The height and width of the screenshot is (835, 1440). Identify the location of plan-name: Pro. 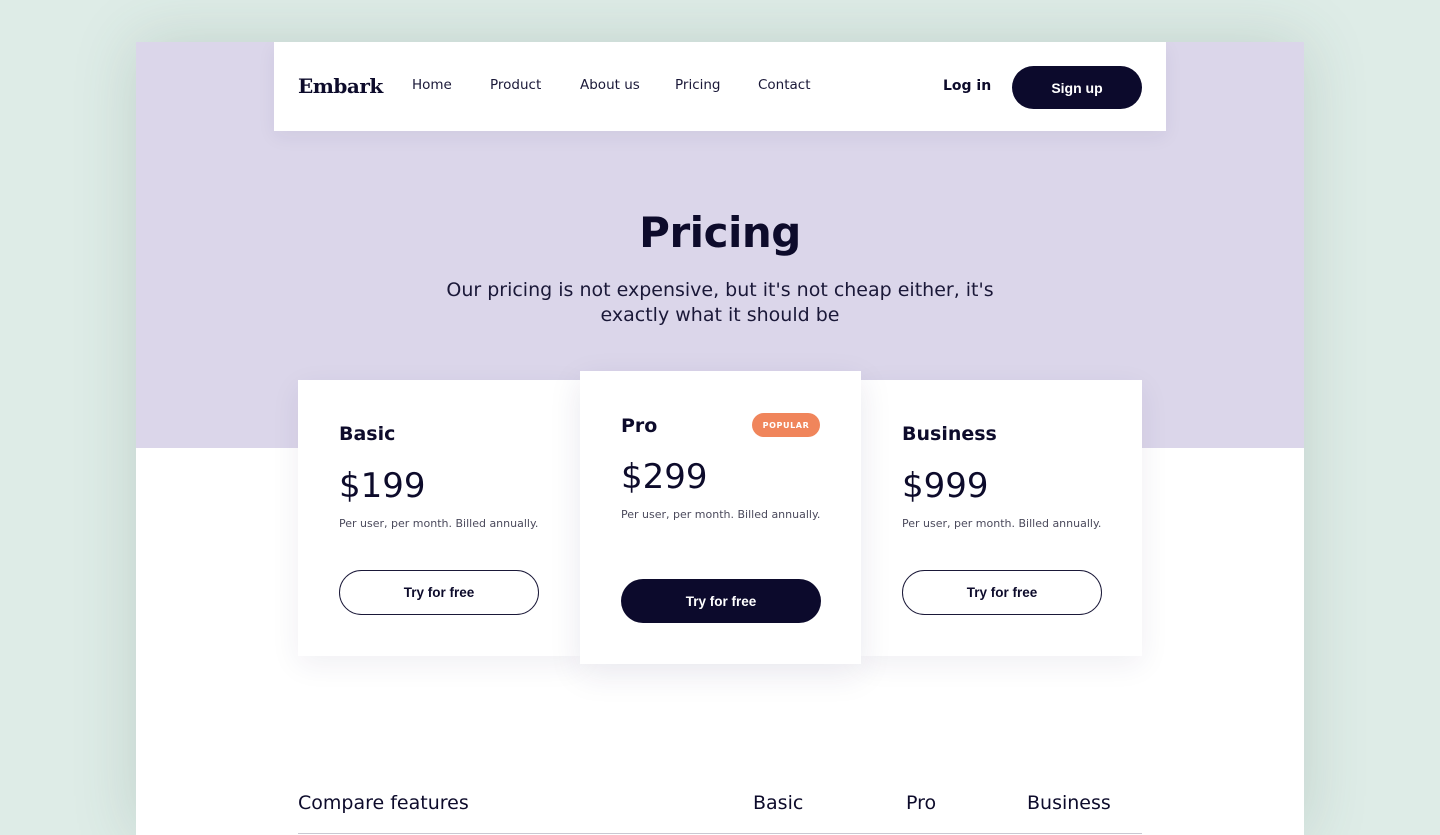
(639, 426).